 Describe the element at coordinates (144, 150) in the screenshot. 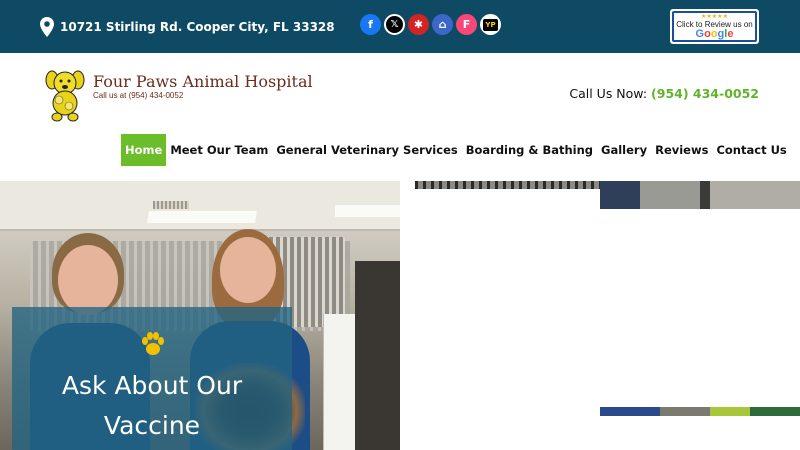

I see `nav-item-home: Home` at that location.